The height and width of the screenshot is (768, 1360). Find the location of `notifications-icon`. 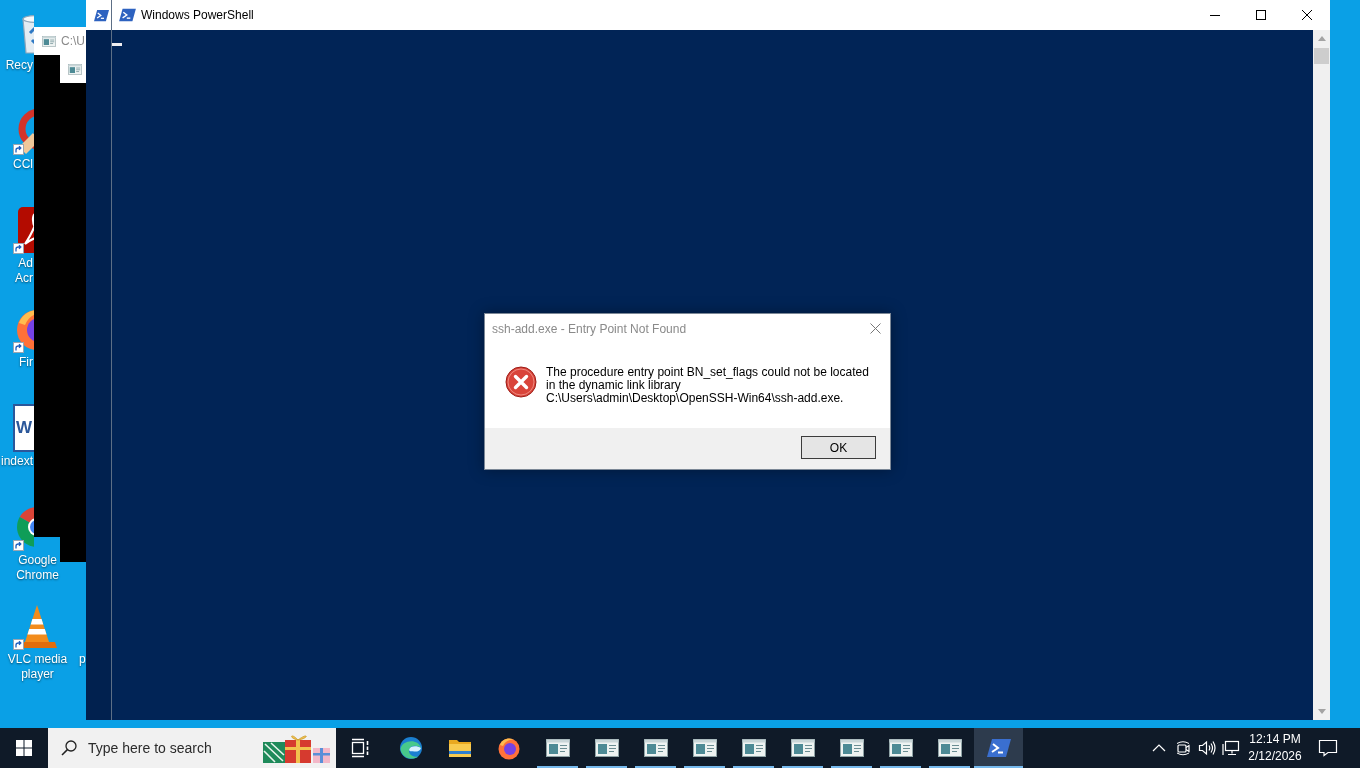

notifications-icon is located at coordinates (1327, 748).